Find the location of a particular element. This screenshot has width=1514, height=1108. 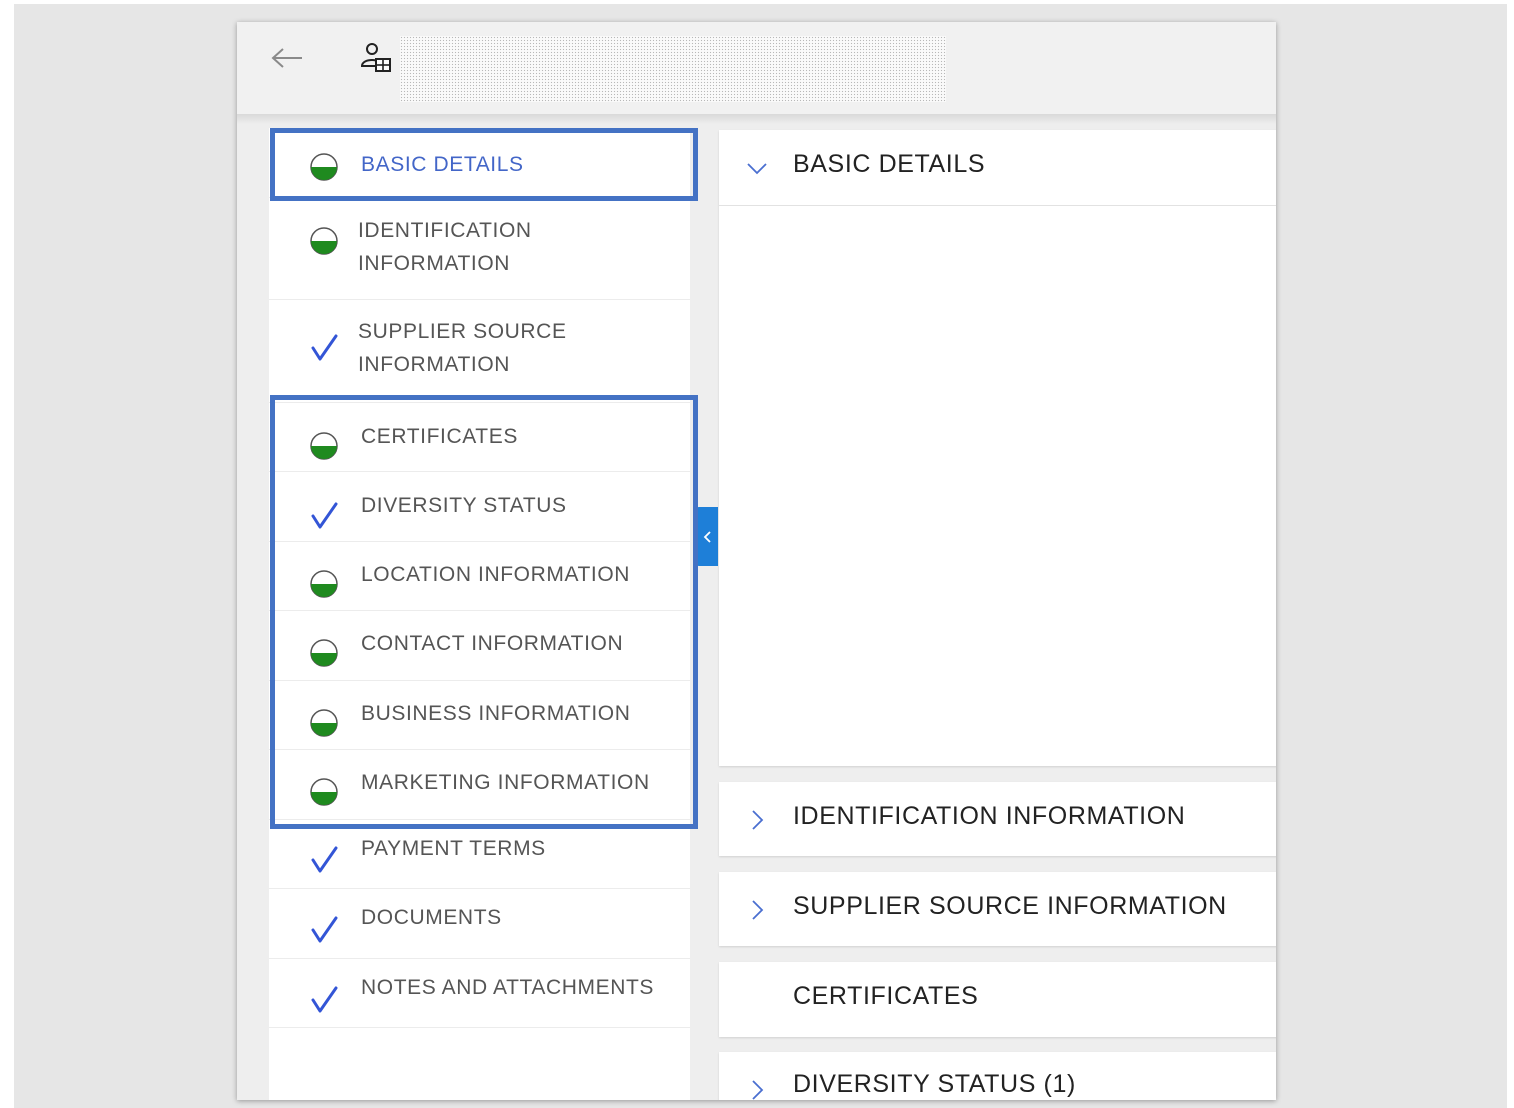

top-bar is located at coordinates (756, 68).